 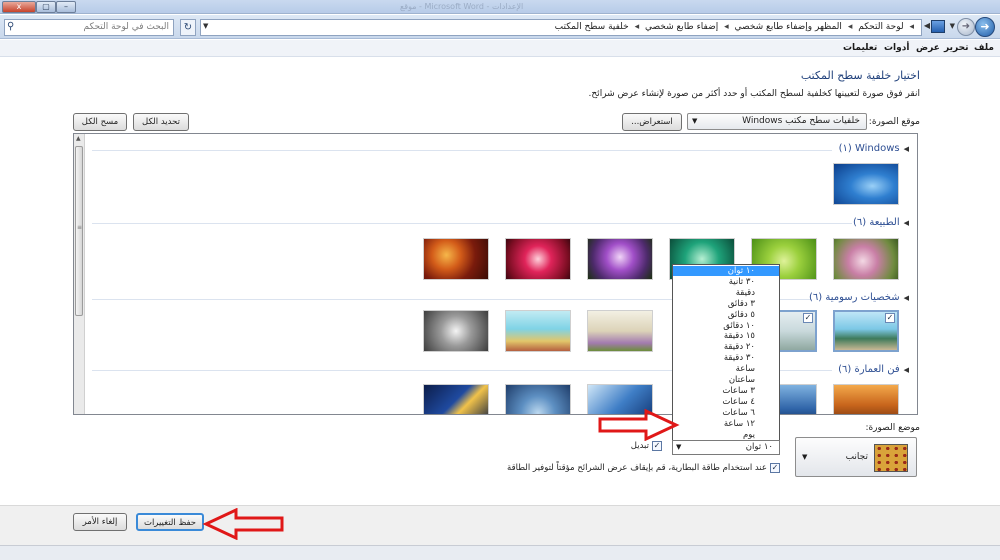 What do you see at coordinates (928, 48) in the screenshot?
I see `menu-view: عرض` at bounding box center [928, 48].